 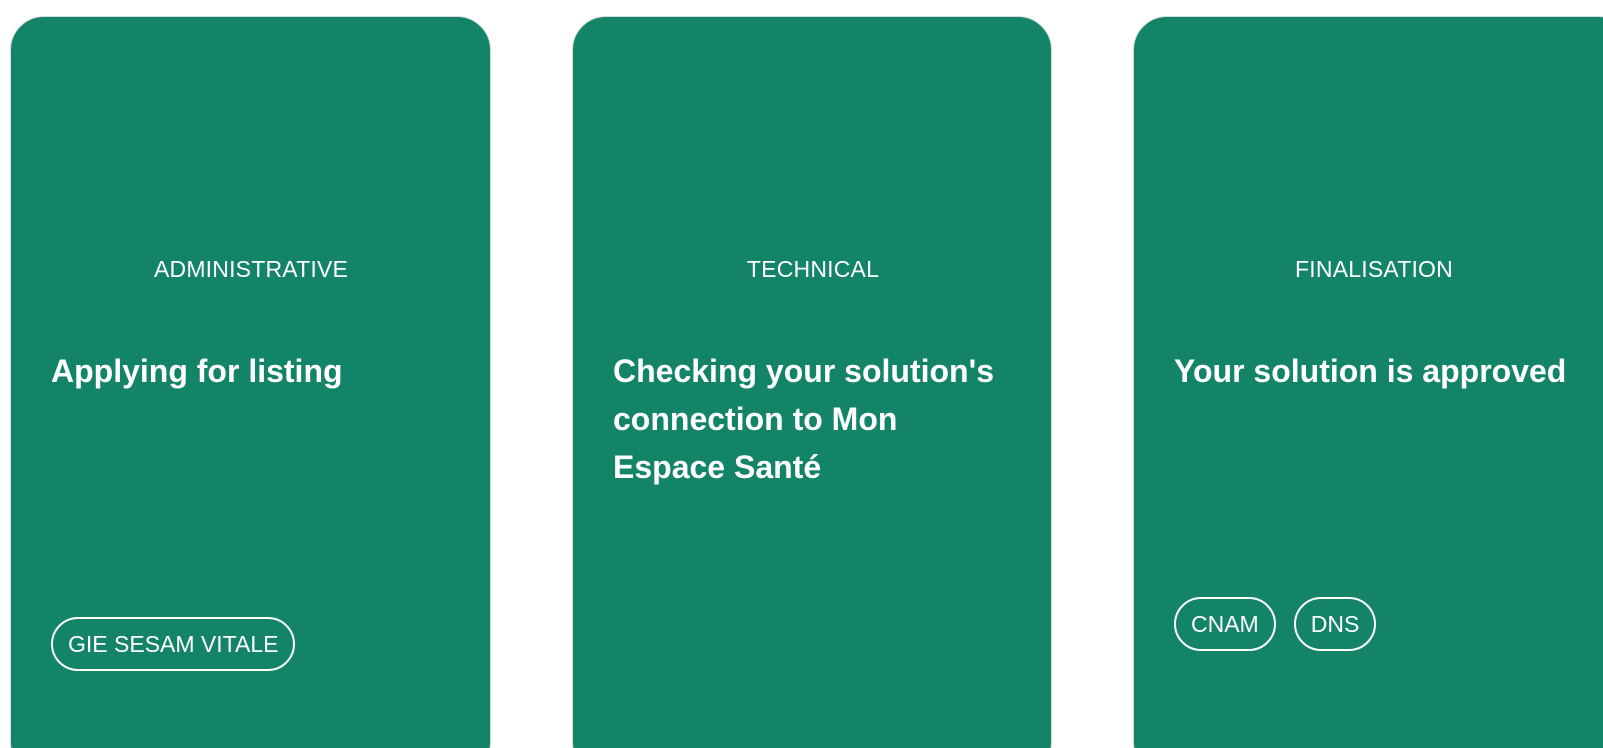 What do you see at coordinates (251, 269) in the screenshot?
I see `step-category: ADMINISTRATIVE` at bounding box center [251, 269].